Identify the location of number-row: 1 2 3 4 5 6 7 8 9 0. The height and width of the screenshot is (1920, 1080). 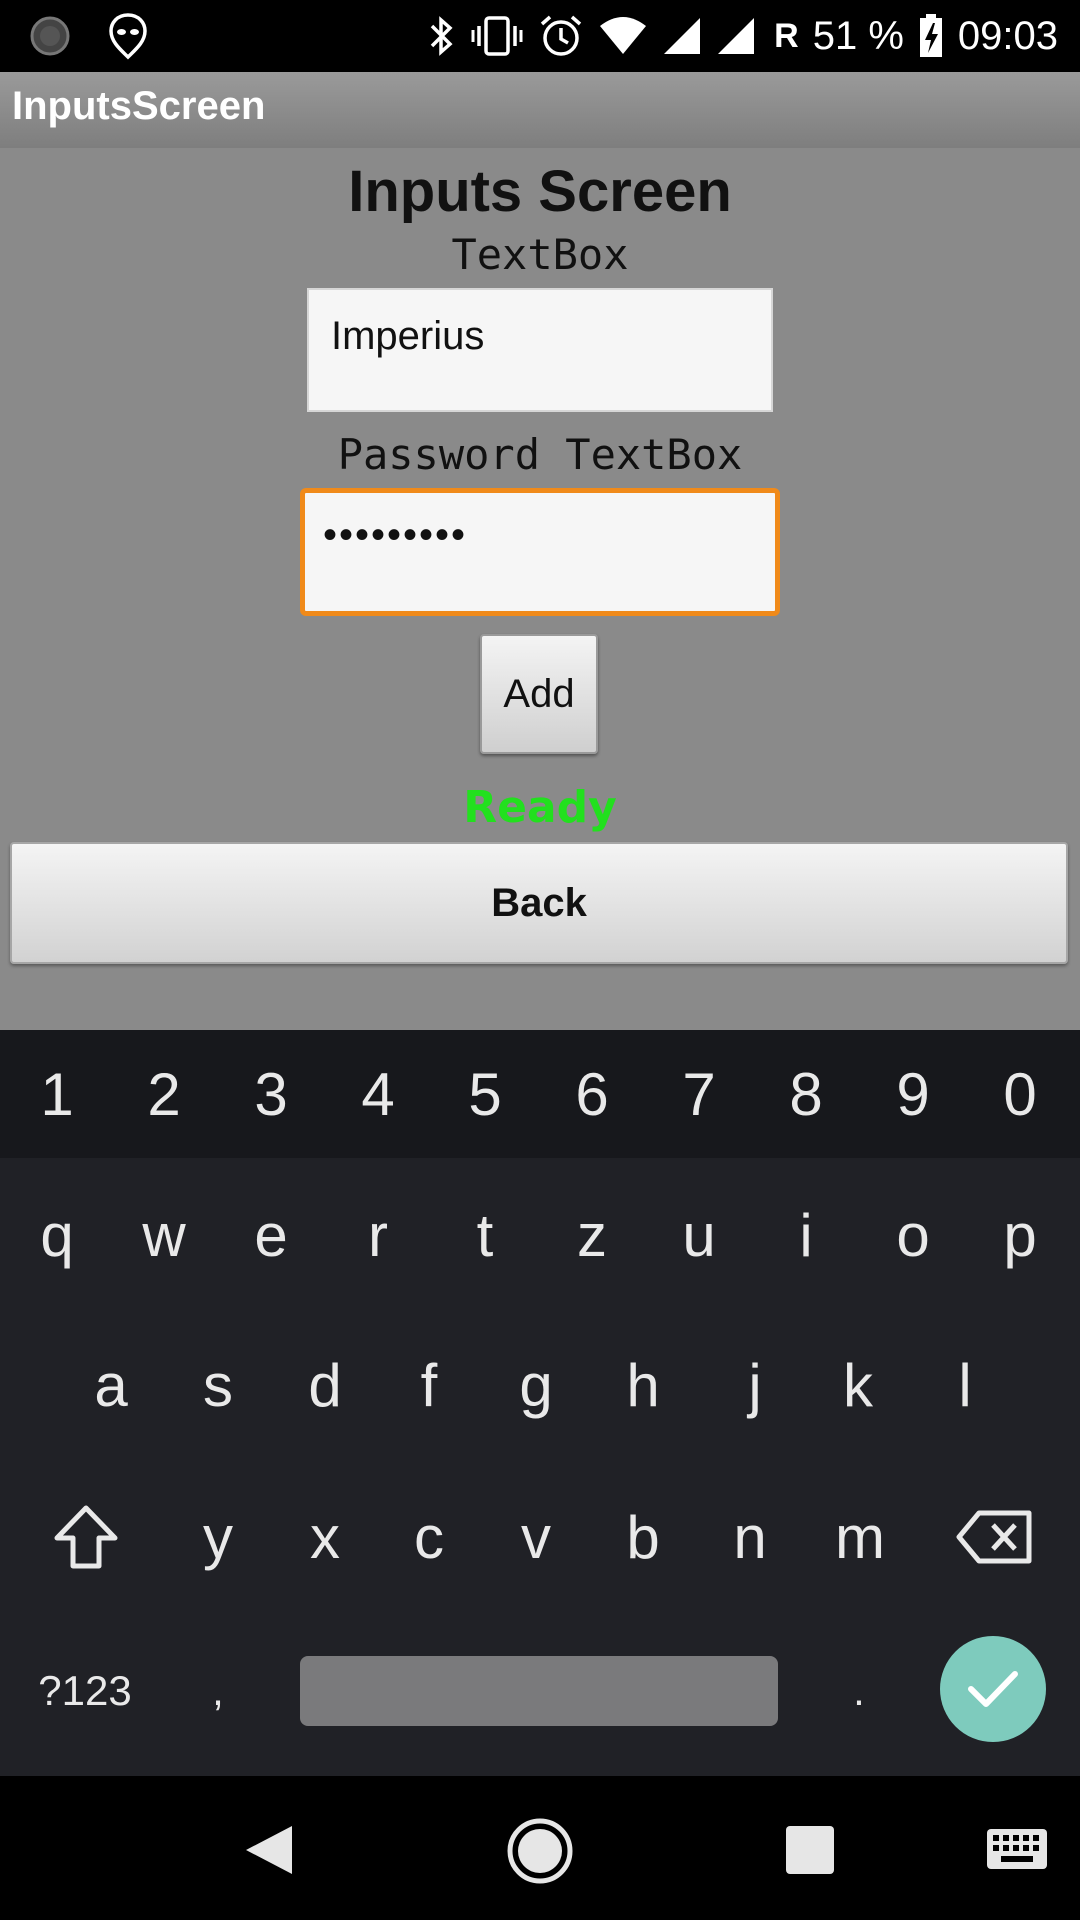
(540, 1094).